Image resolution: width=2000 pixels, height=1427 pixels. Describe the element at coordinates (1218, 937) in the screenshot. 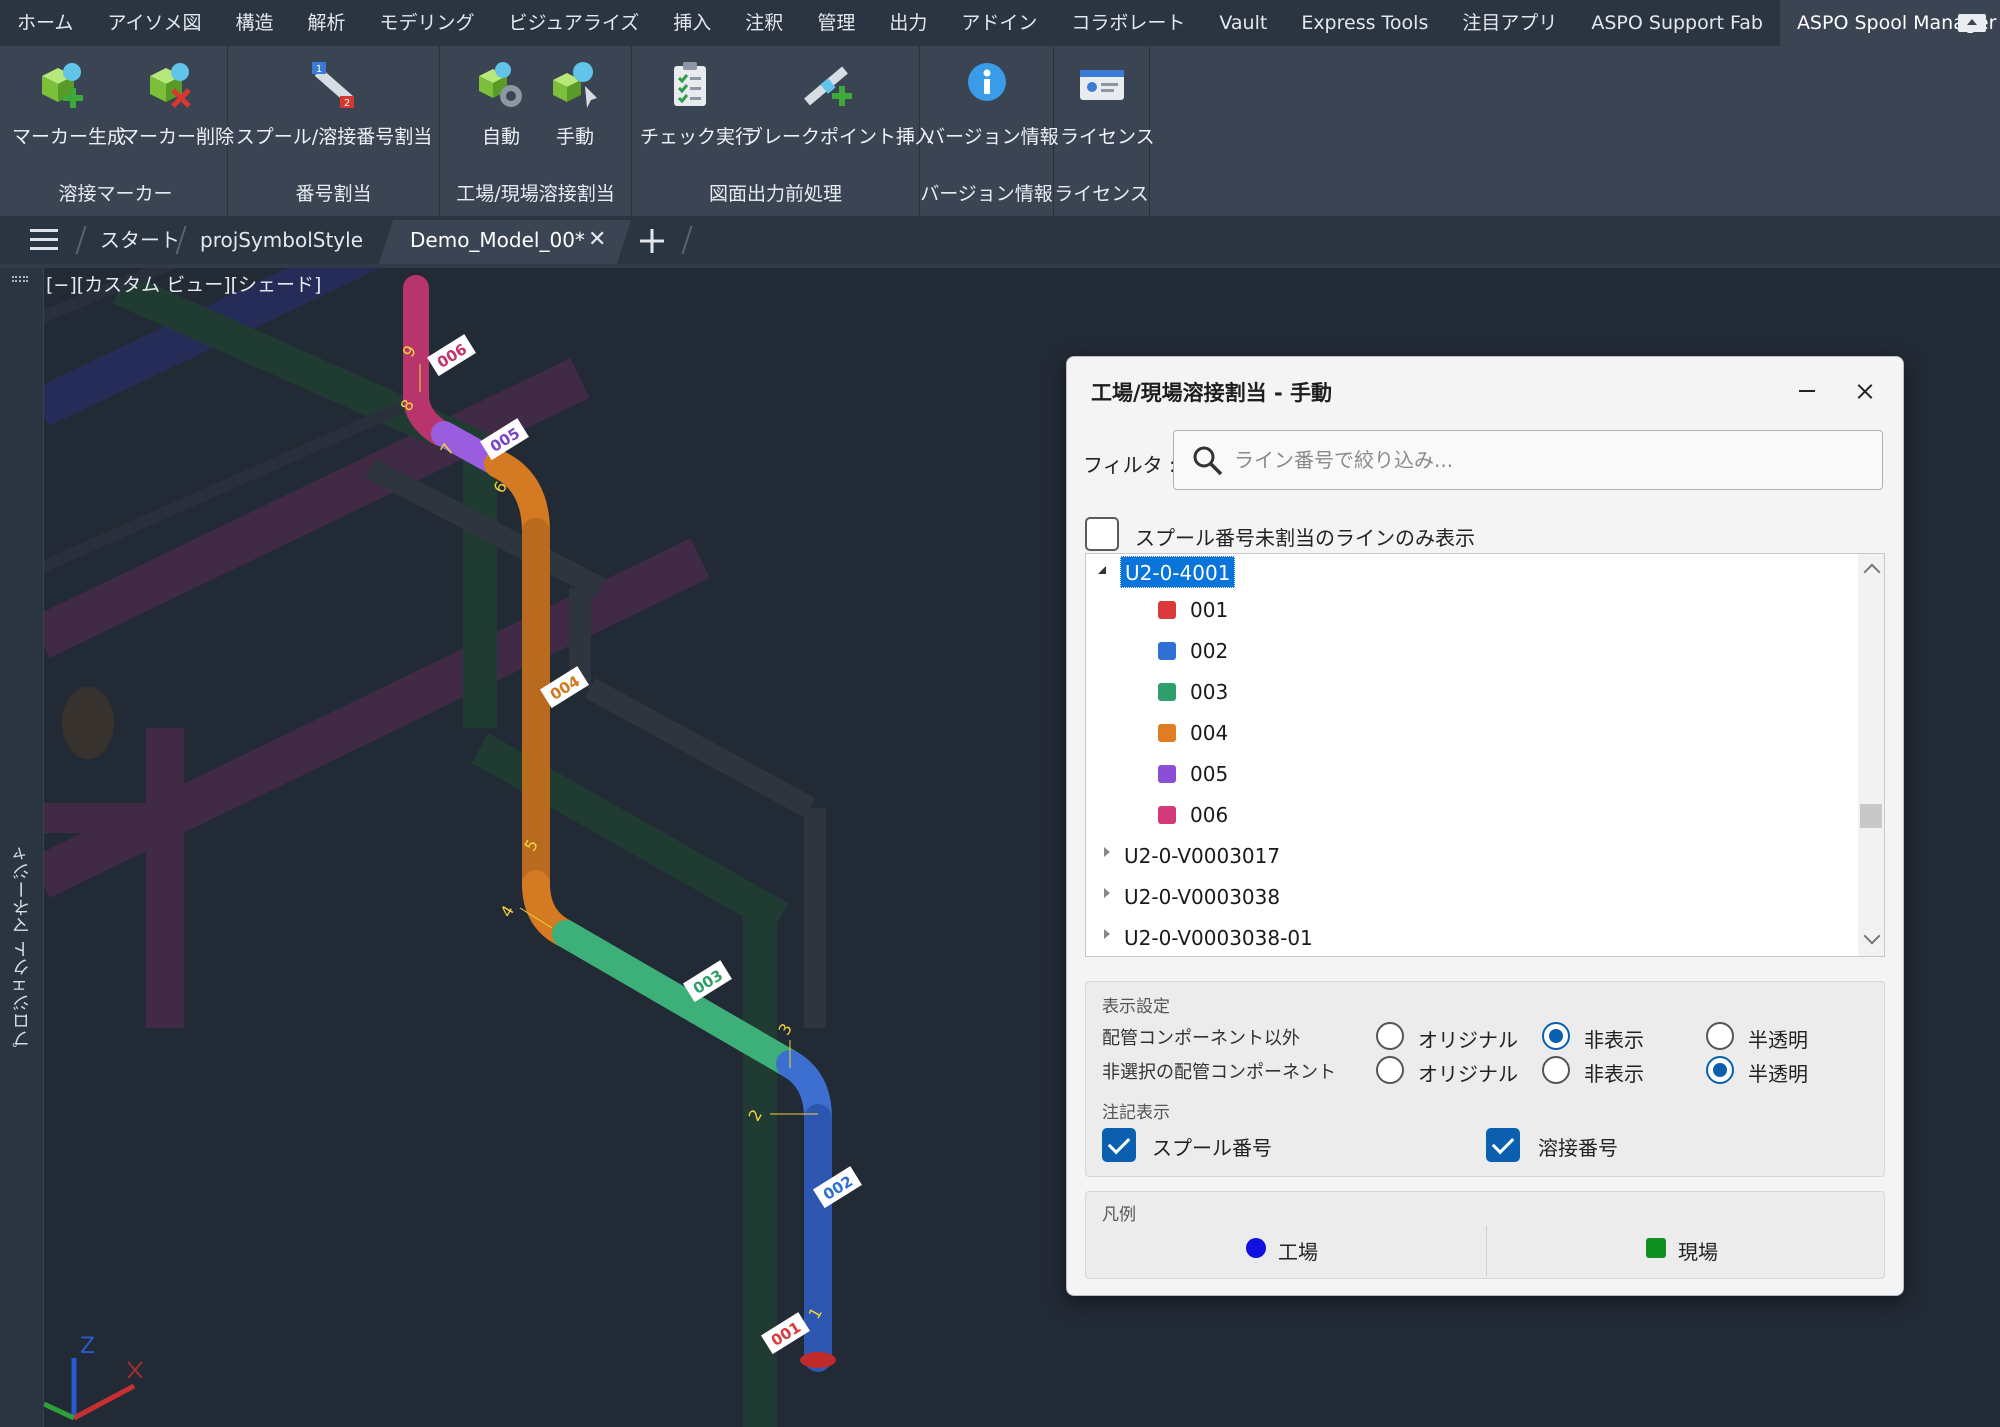

I see `tree-node-line: U2-0-V0003038-01` at that location.